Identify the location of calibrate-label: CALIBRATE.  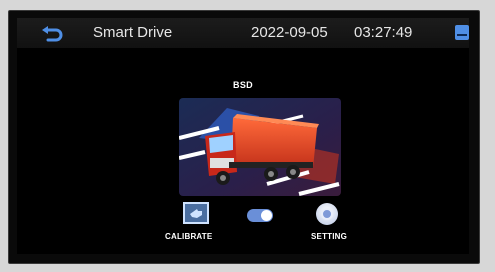
(189, 236).